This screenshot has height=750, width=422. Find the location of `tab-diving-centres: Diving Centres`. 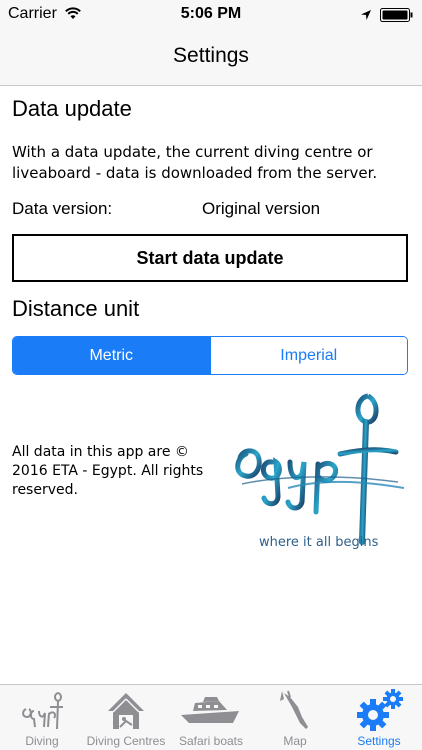

tab-diving-centres: Diving Centres is located at coordinates (126, 717).